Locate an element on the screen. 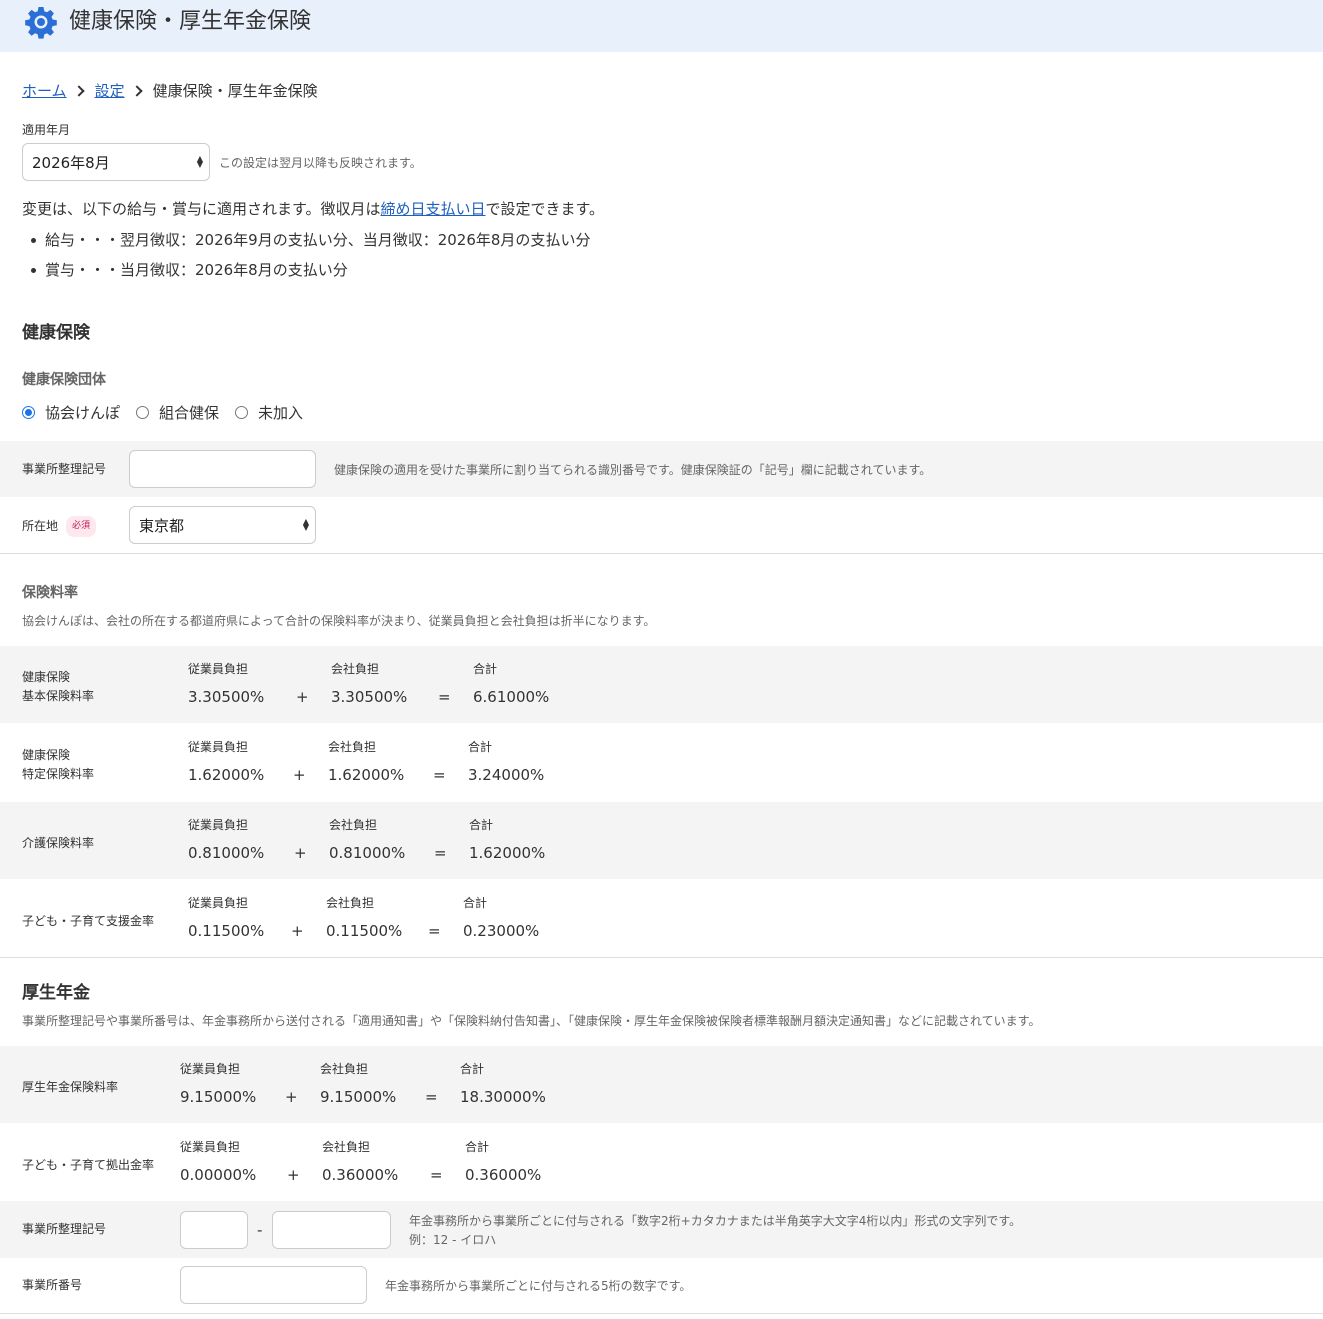  apply-month-hint: この設定は翌月以降も反映されます。 is located at coordinates (320, 163).